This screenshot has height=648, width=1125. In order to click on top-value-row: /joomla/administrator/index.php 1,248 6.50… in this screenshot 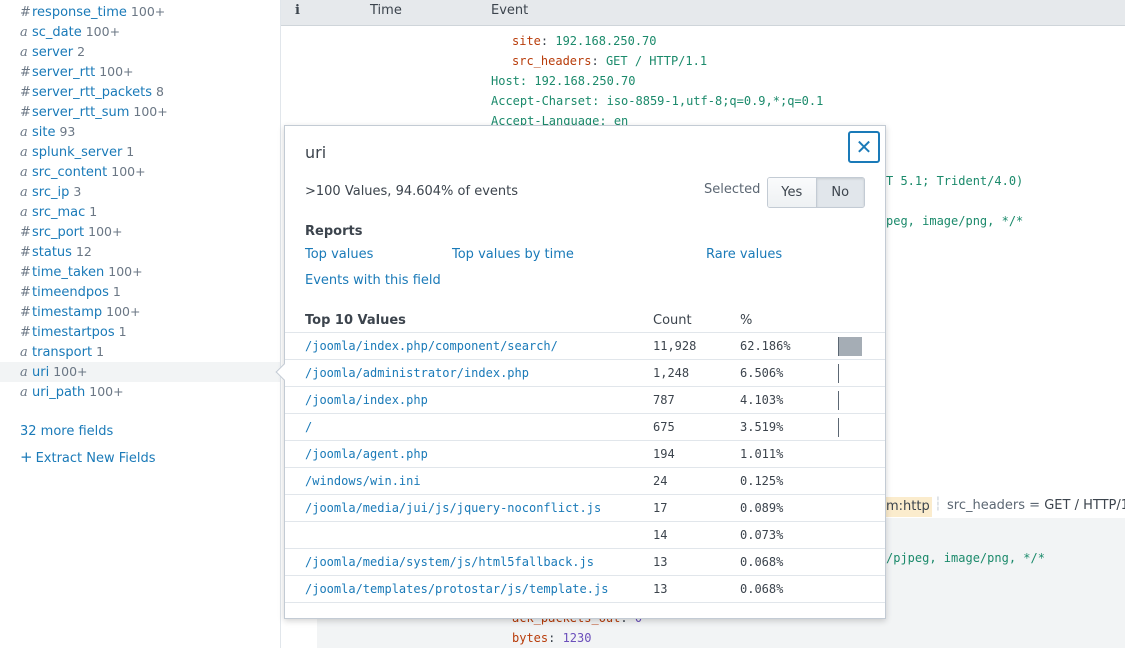, I will do `click(585, 373)`.